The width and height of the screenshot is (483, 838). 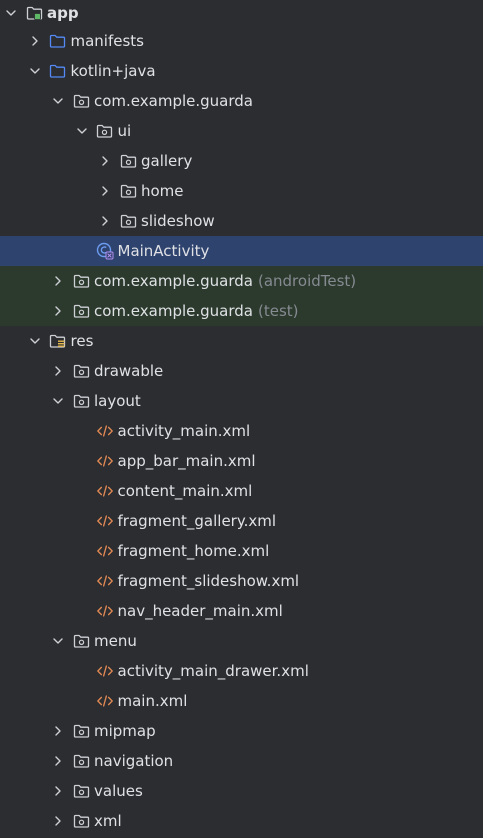 I want to click on tree-item-label: main.xml, so click(x=152, y=701).